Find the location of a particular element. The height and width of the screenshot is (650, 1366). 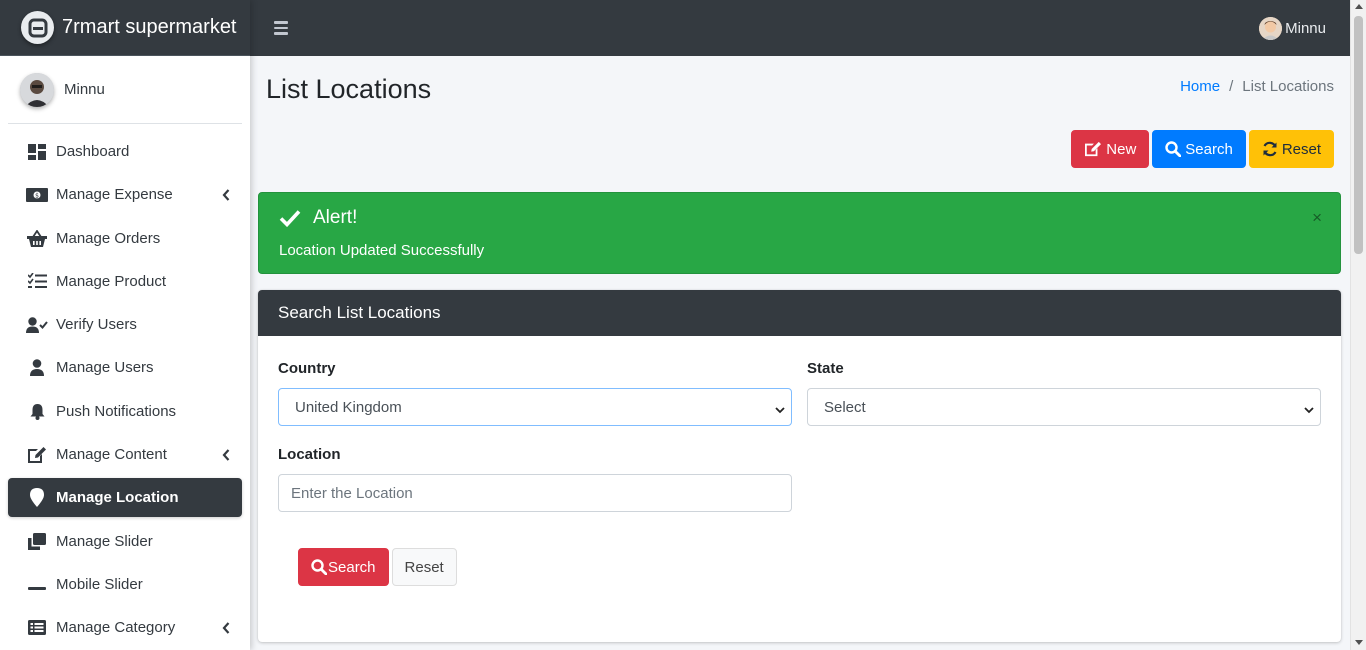

money-bill-icon: $ is located at coordinates (37, 195).